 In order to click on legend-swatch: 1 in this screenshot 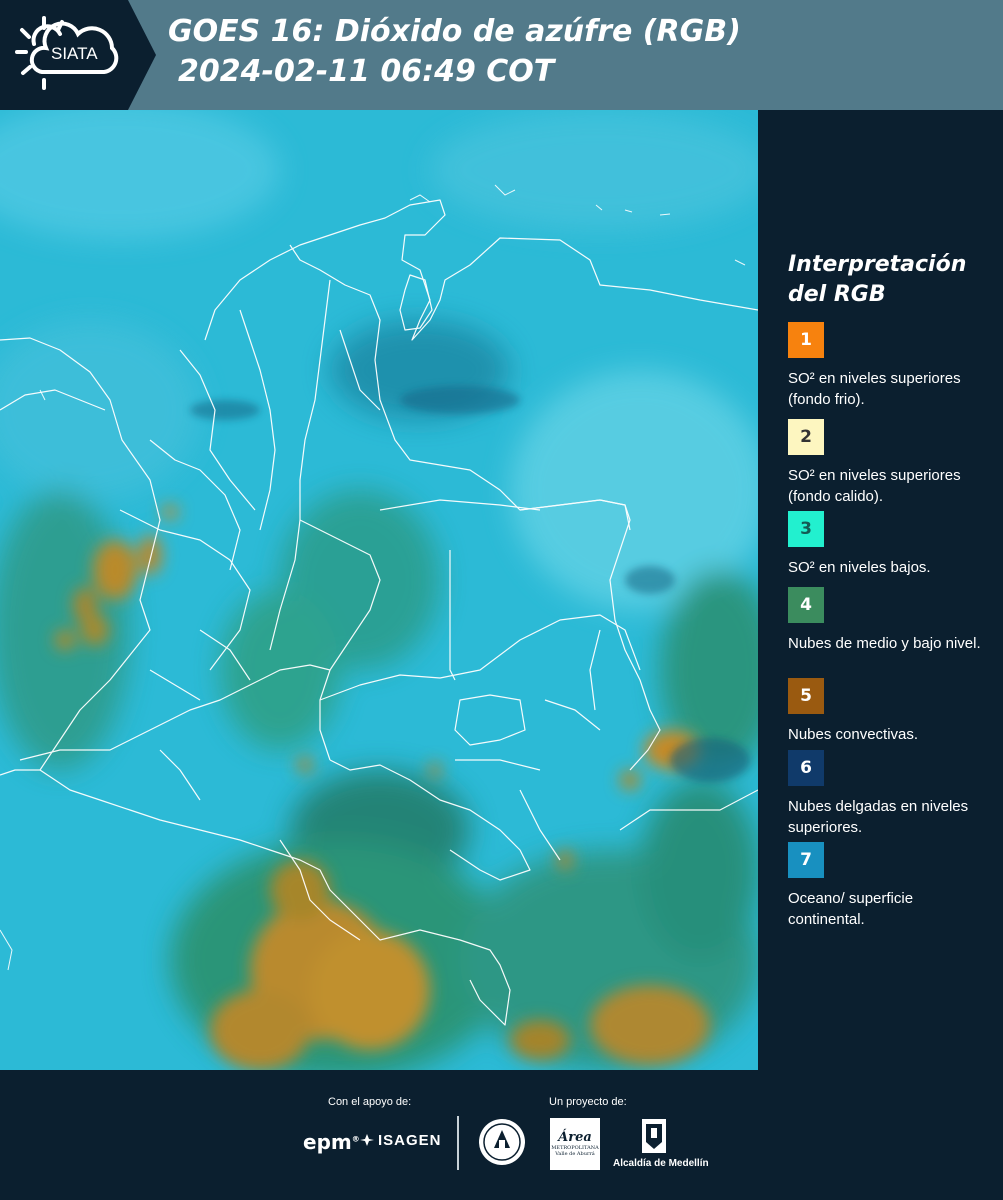, I will do `click(806, 340)`.